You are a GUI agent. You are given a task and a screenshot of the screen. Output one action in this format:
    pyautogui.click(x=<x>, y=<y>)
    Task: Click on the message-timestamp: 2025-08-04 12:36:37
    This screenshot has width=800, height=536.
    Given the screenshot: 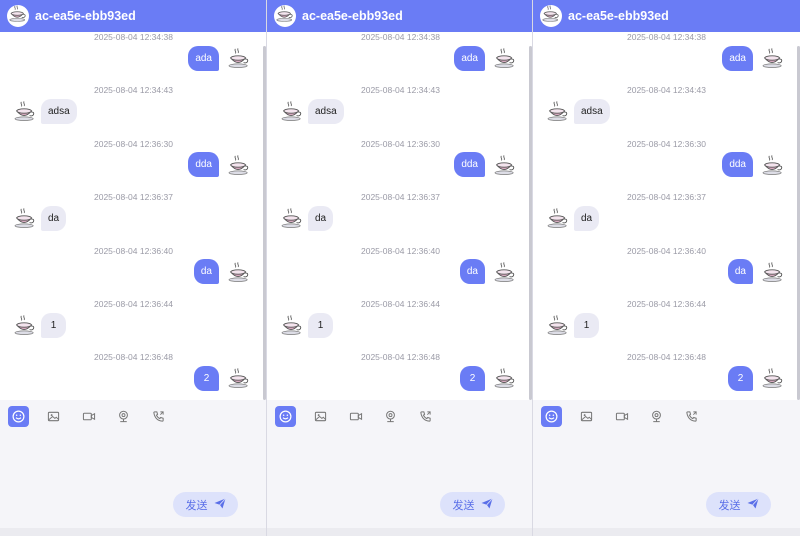 What is the action you would take?
    pyautogui.click(x=400, y=197)
    